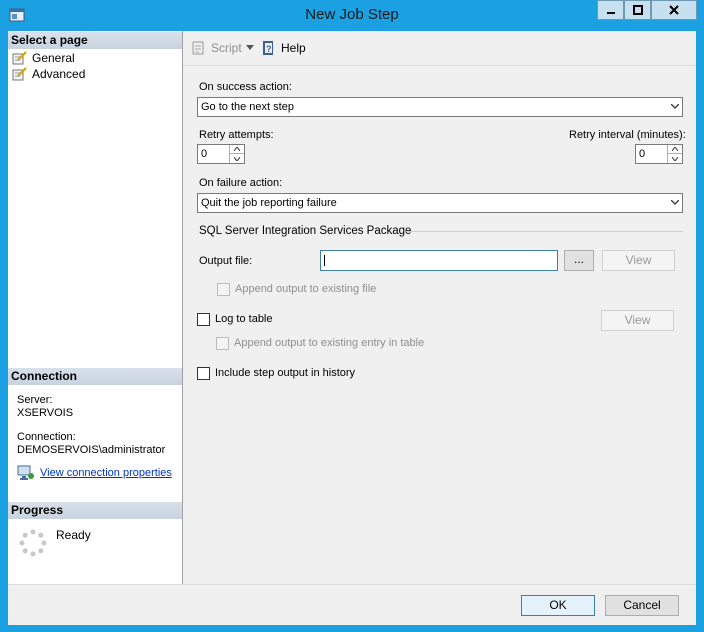 This screenshot has height=632, width=704. Describe the element at coordinates (53, 58) in the screenshot. I see `page-item-label: General` at that location.